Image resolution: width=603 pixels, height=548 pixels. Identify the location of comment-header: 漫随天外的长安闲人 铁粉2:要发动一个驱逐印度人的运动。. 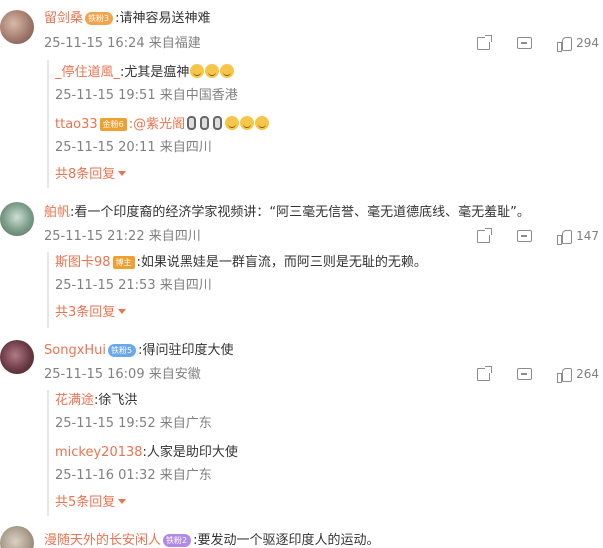
(212, 540).